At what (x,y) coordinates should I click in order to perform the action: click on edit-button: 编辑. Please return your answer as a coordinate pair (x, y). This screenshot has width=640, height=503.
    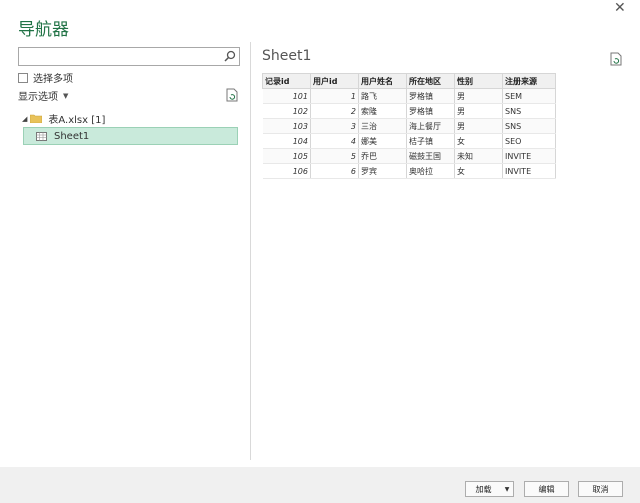
    Looking at the image, I should click on (546, 489).